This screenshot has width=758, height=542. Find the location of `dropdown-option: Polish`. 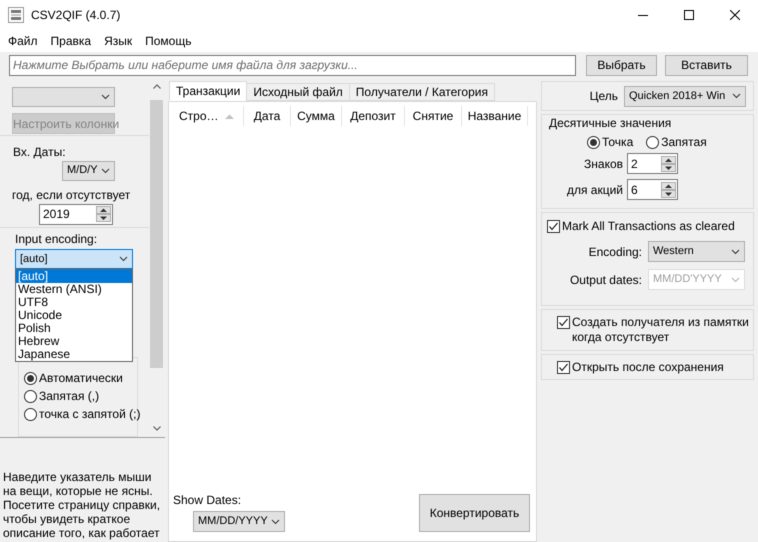

dropdown-option: Polish is located at coordinates (74, 328).